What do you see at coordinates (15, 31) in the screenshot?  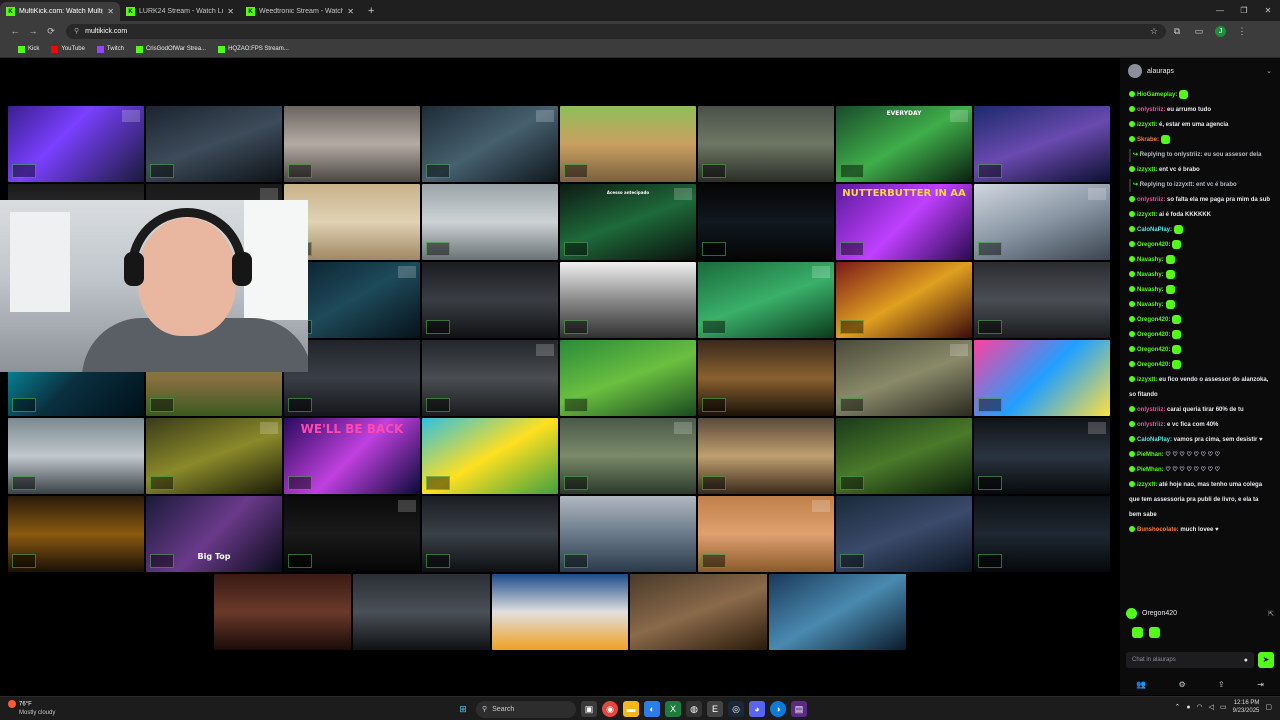 I see `back-button: ←` at bounding box center [15, 31].